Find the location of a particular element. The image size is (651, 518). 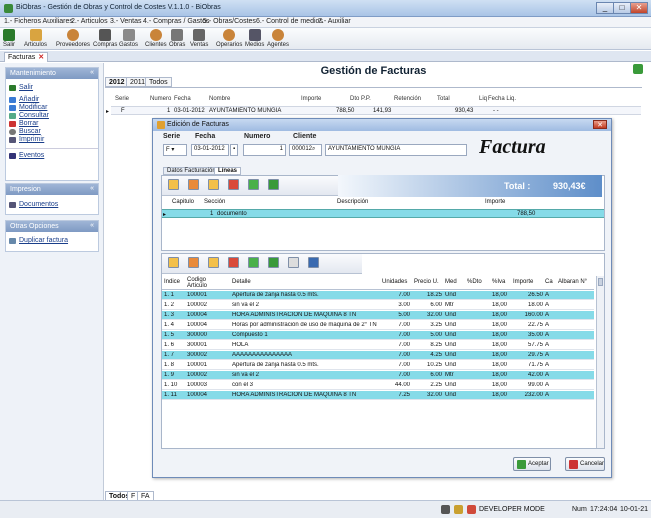

line-row: 1. 6 300001 HOLA 7.00 8.25 Und 18,00 57.75 A is located at coordinates (378, 345).